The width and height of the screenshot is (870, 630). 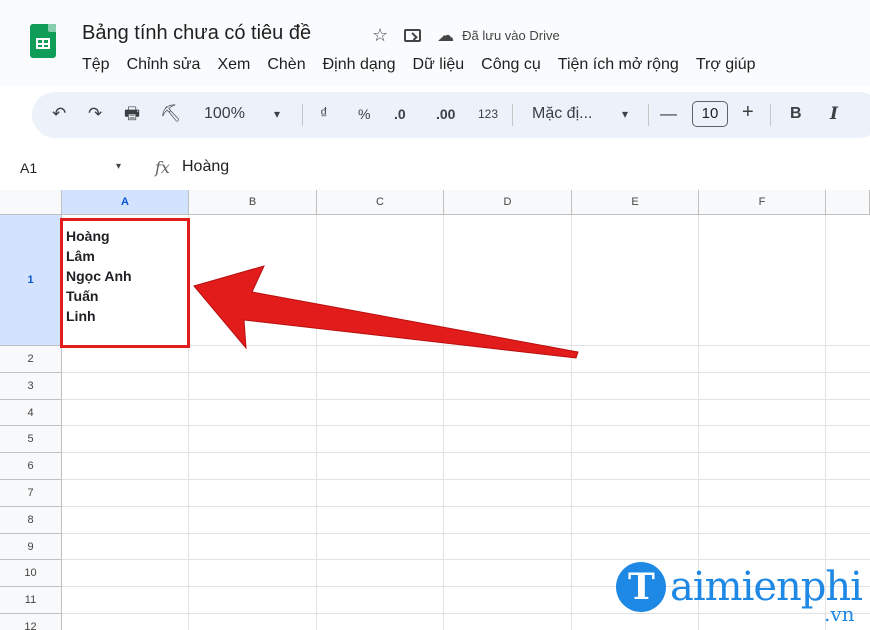 I want to click on move-to-folder-icon, so click(x=413, y=35).